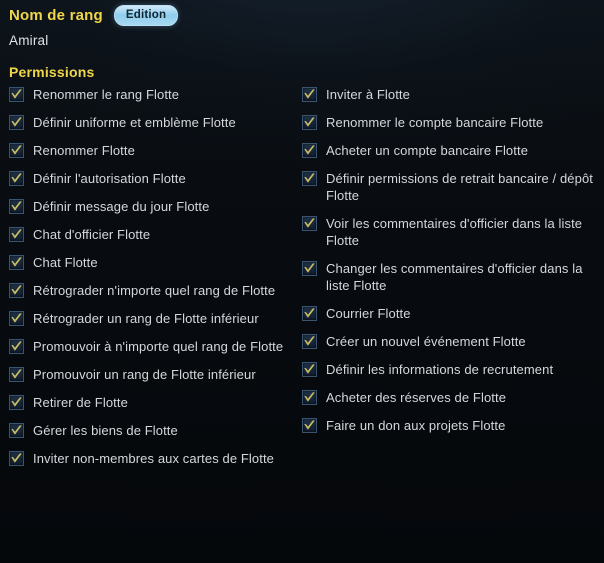 This screenshot has height=563, width=604. I want to click on permission-label: Définir l'autorisation Flotte, so click(109, 178).